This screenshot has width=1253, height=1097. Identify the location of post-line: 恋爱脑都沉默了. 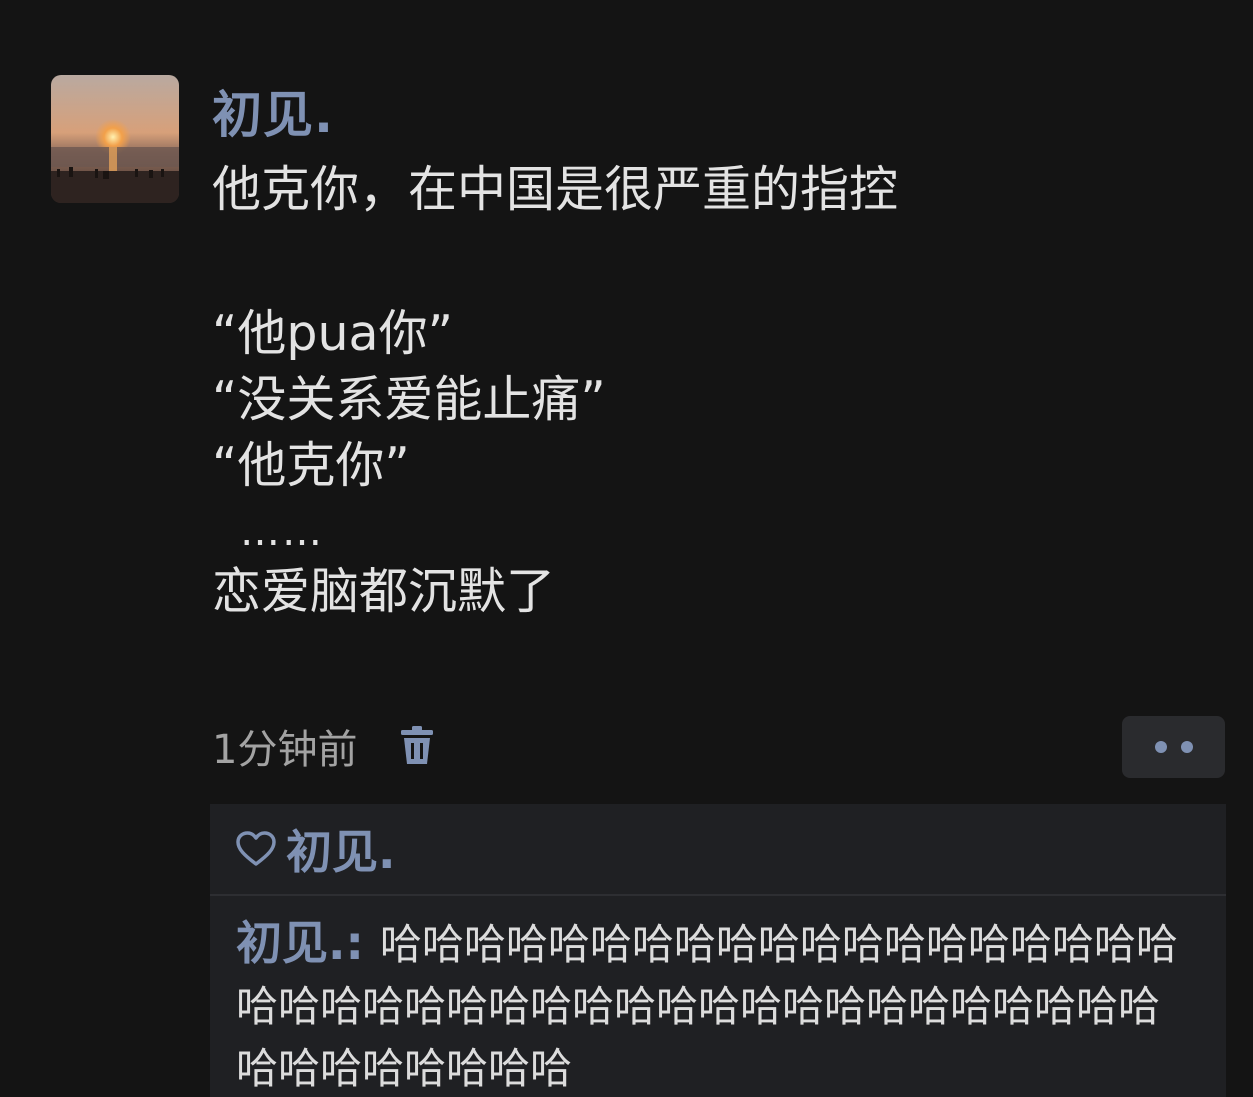
(384, 591).